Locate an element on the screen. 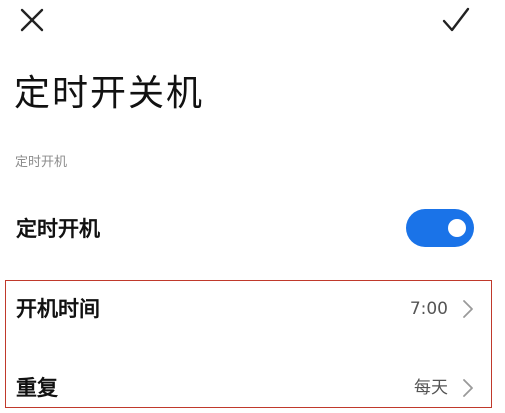 Image resolution: width=505 pixels, height=413 pixels. top-bar is located at coordinates (252, 22).